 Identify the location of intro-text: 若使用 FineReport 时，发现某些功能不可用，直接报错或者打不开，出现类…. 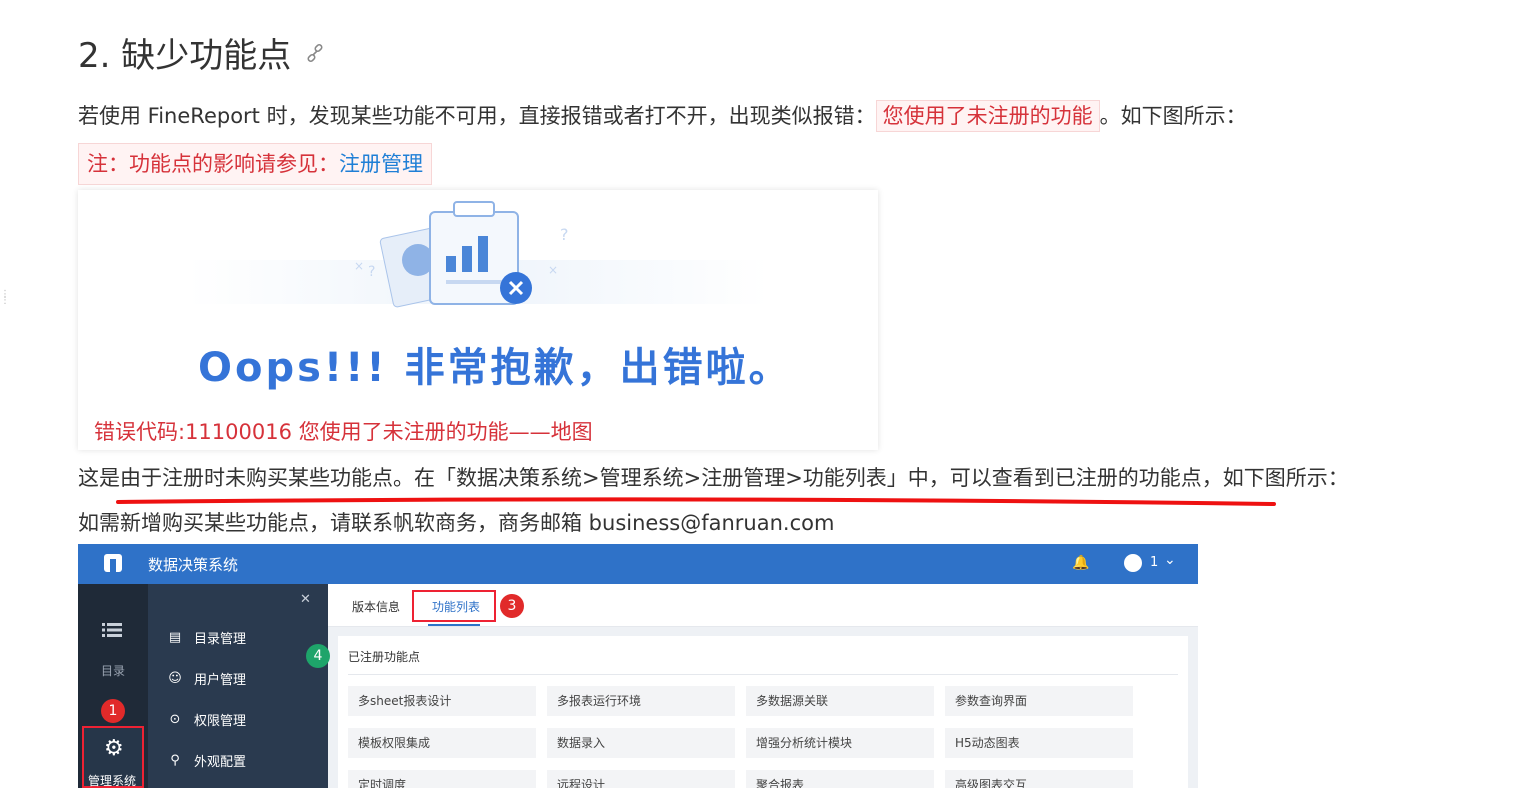
(477, 116).